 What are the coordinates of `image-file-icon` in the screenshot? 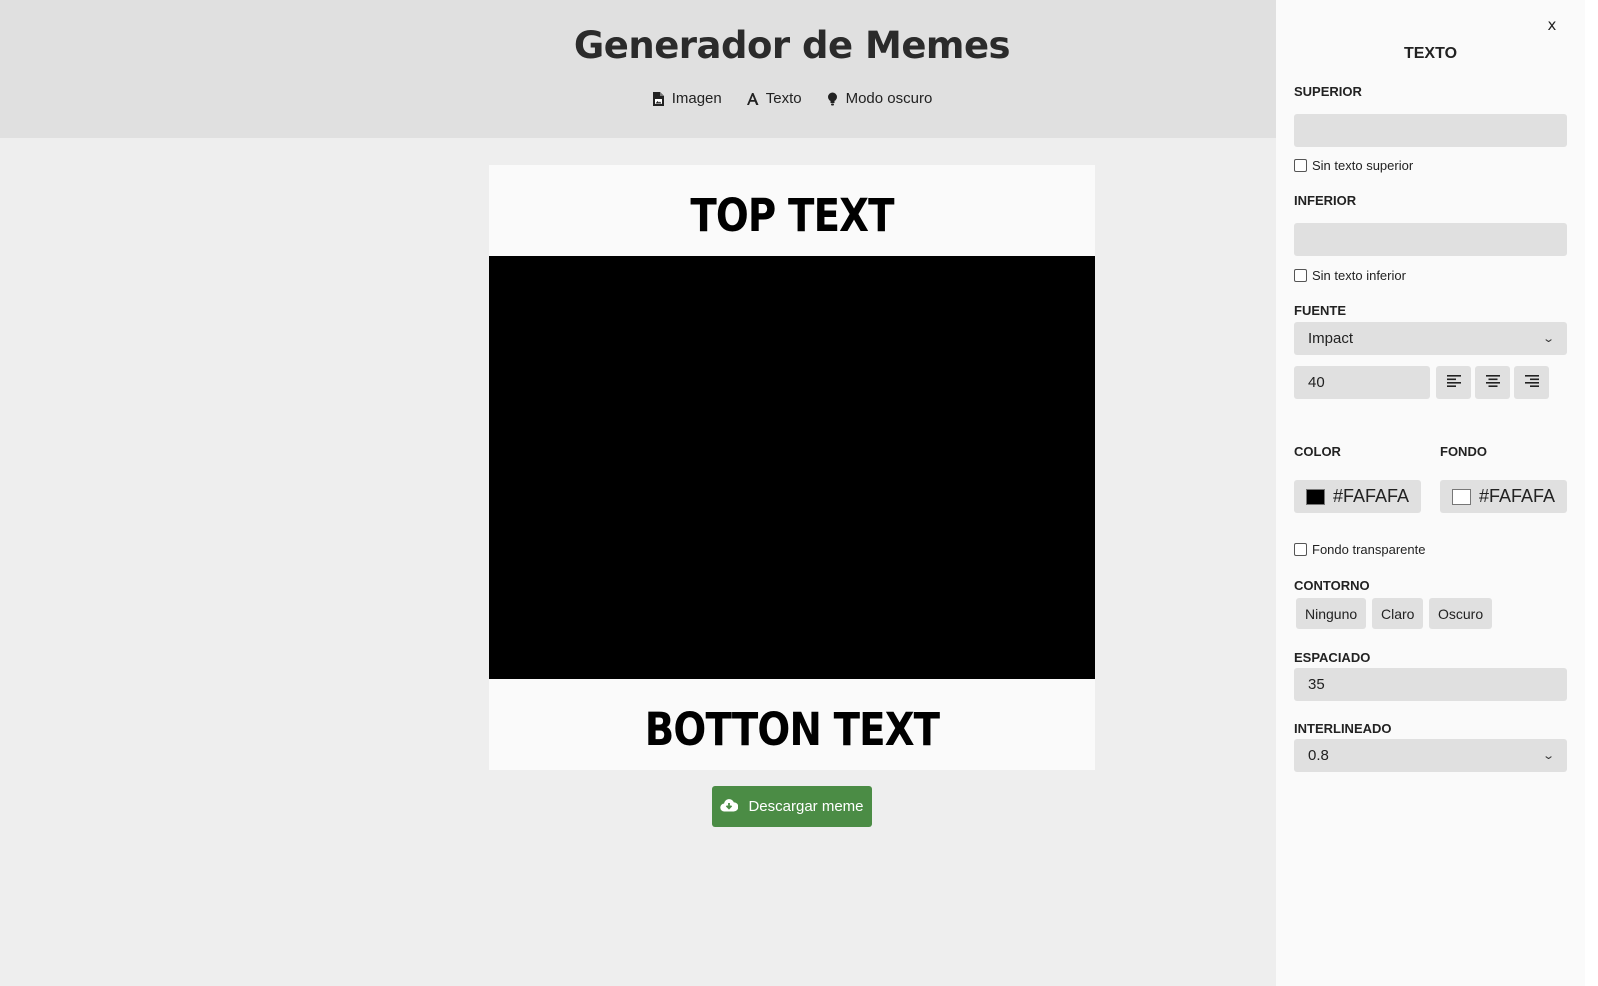 It's located at (658, 98).